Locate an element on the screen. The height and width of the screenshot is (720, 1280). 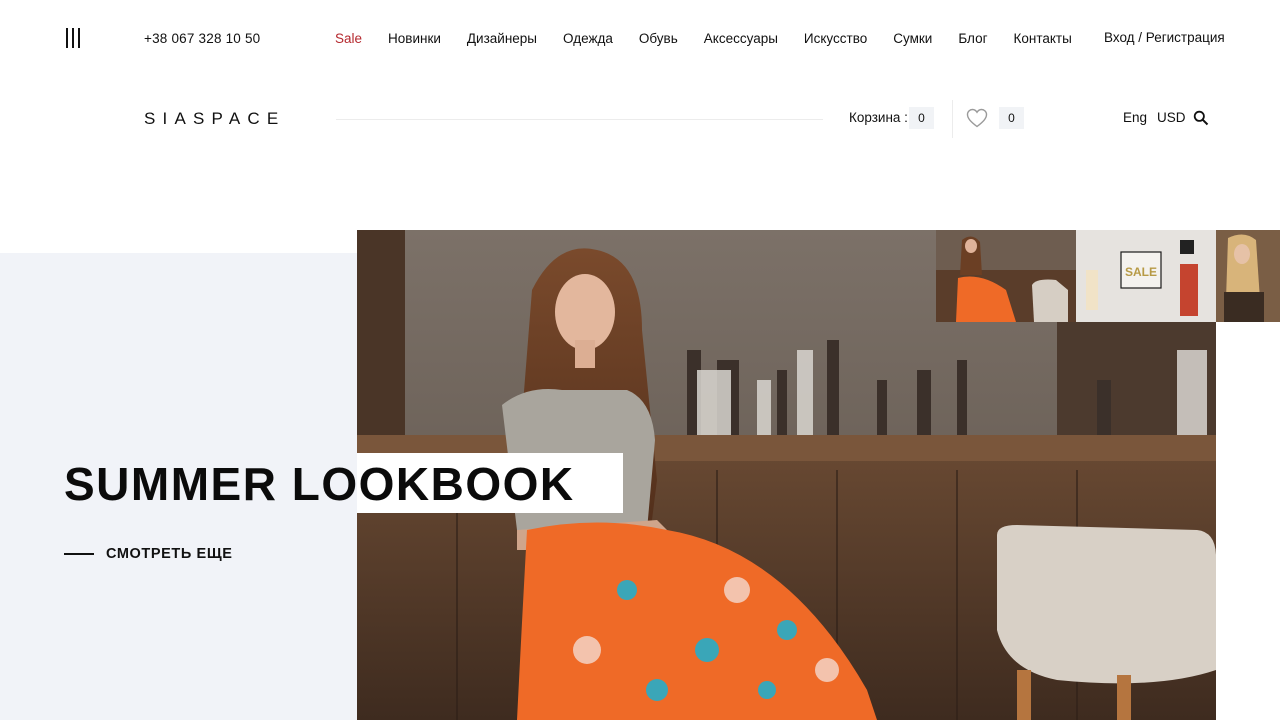
nav-item-bags: Сумки is located at coordinates (912, 38).